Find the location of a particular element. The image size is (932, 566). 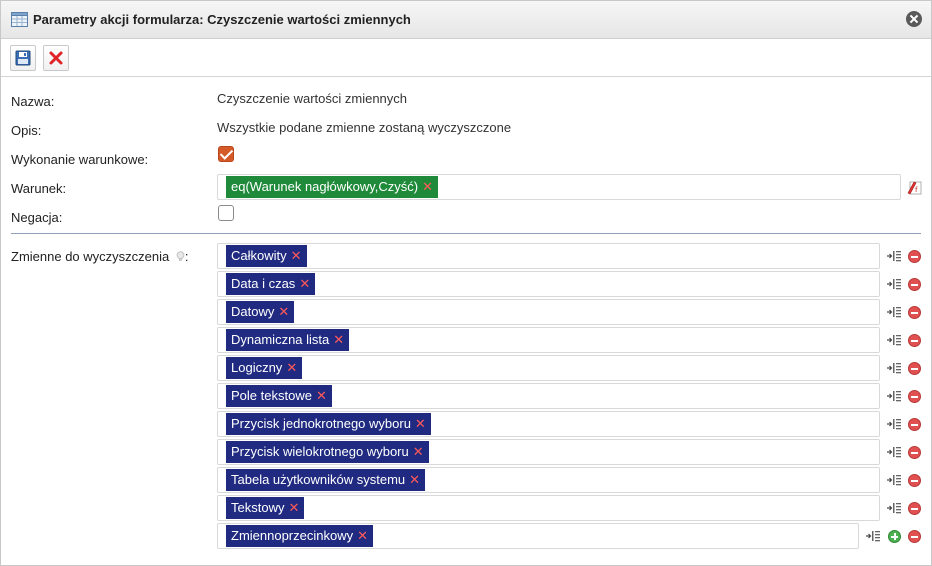

close-icon is located at coordinates (914, 19).